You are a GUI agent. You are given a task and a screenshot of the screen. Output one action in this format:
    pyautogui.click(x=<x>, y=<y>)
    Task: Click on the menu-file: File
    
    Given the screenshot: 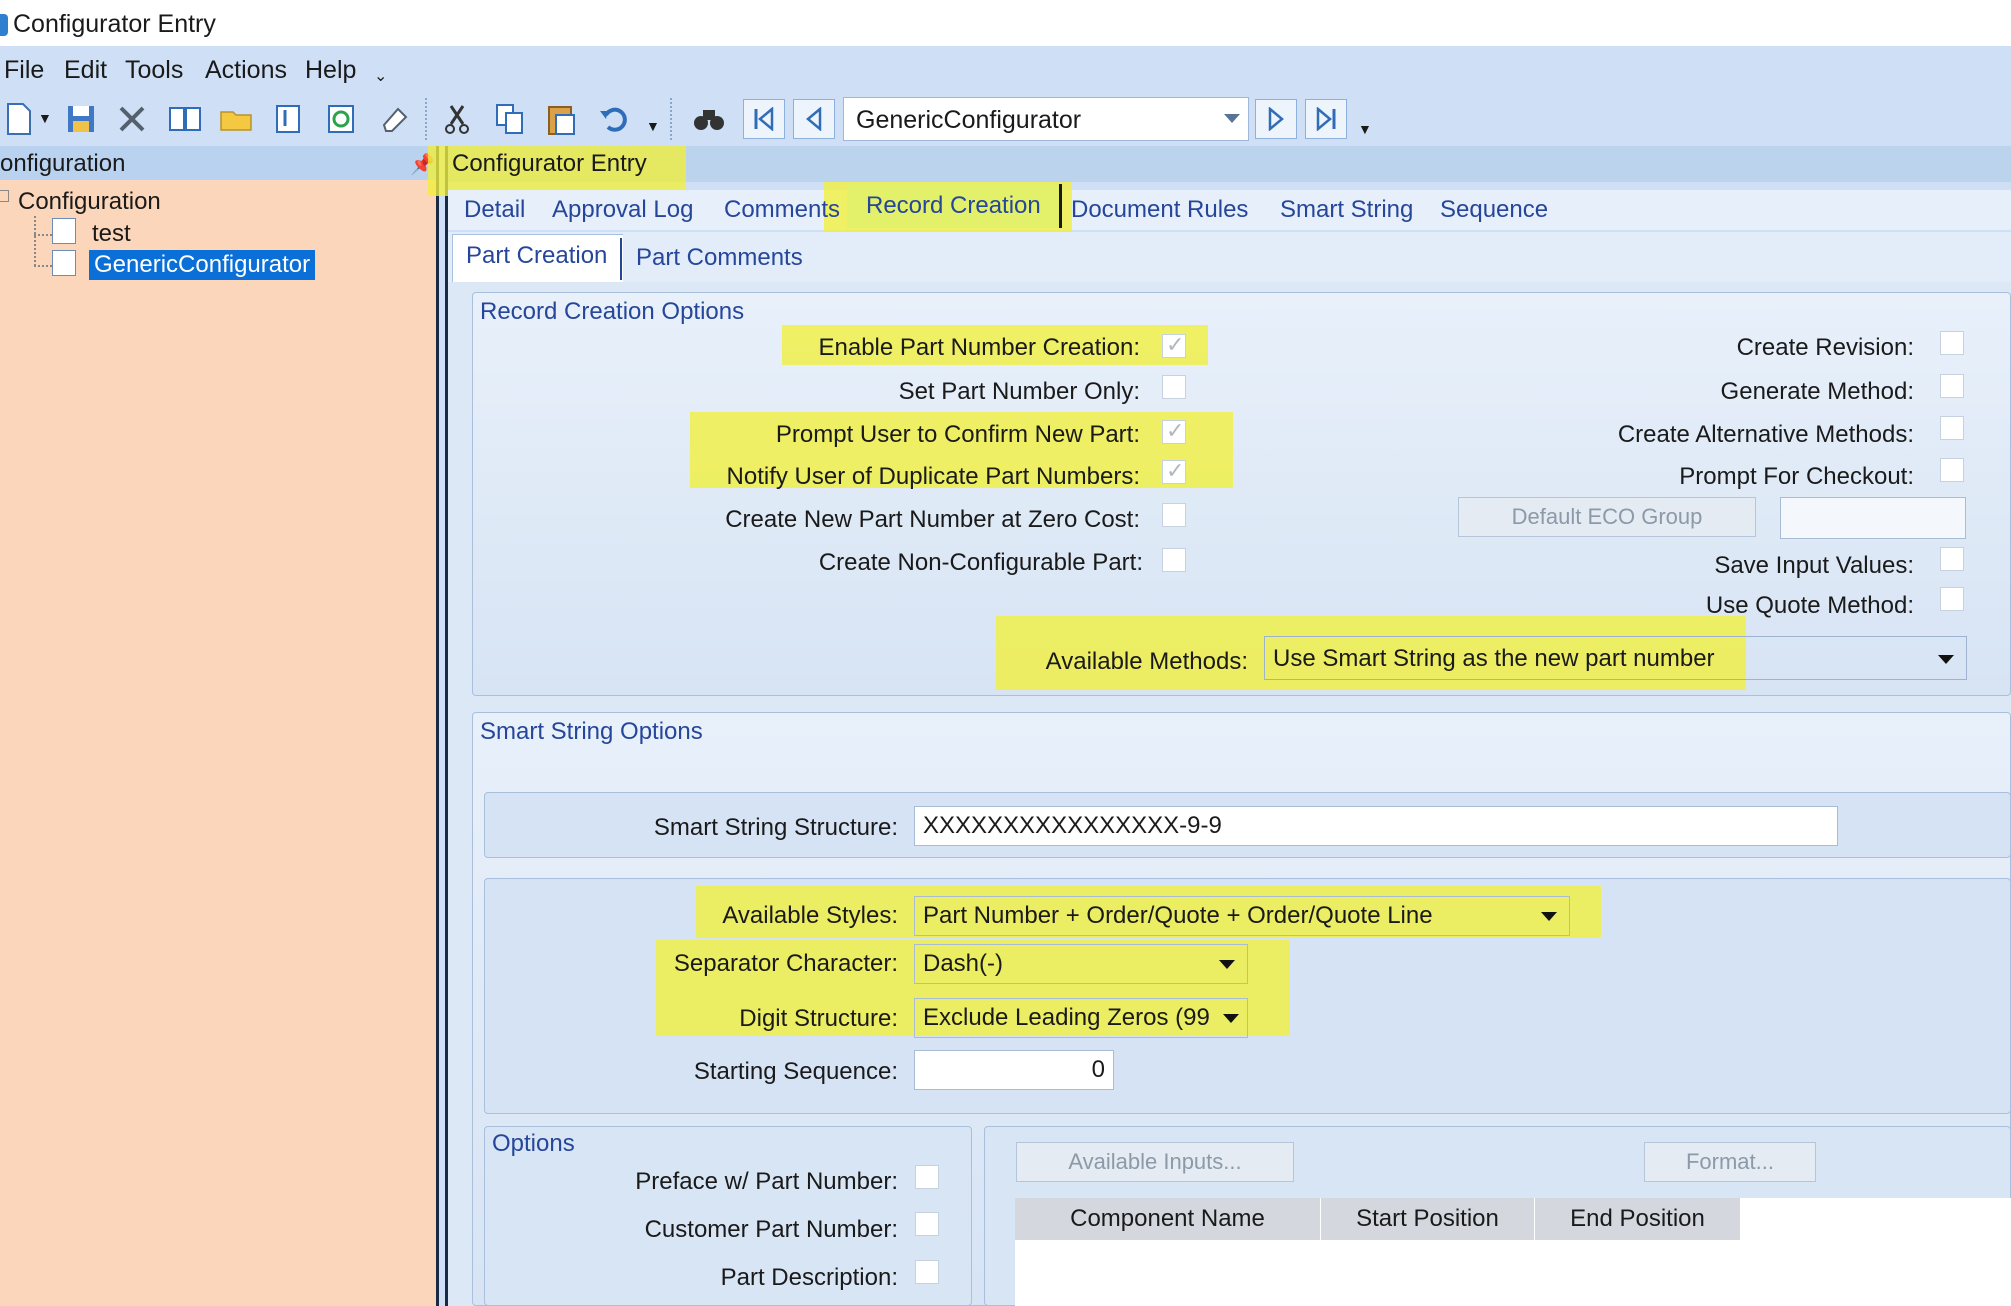 What is the action you would take?
    pyautogui.click(x=24, y=70)
    